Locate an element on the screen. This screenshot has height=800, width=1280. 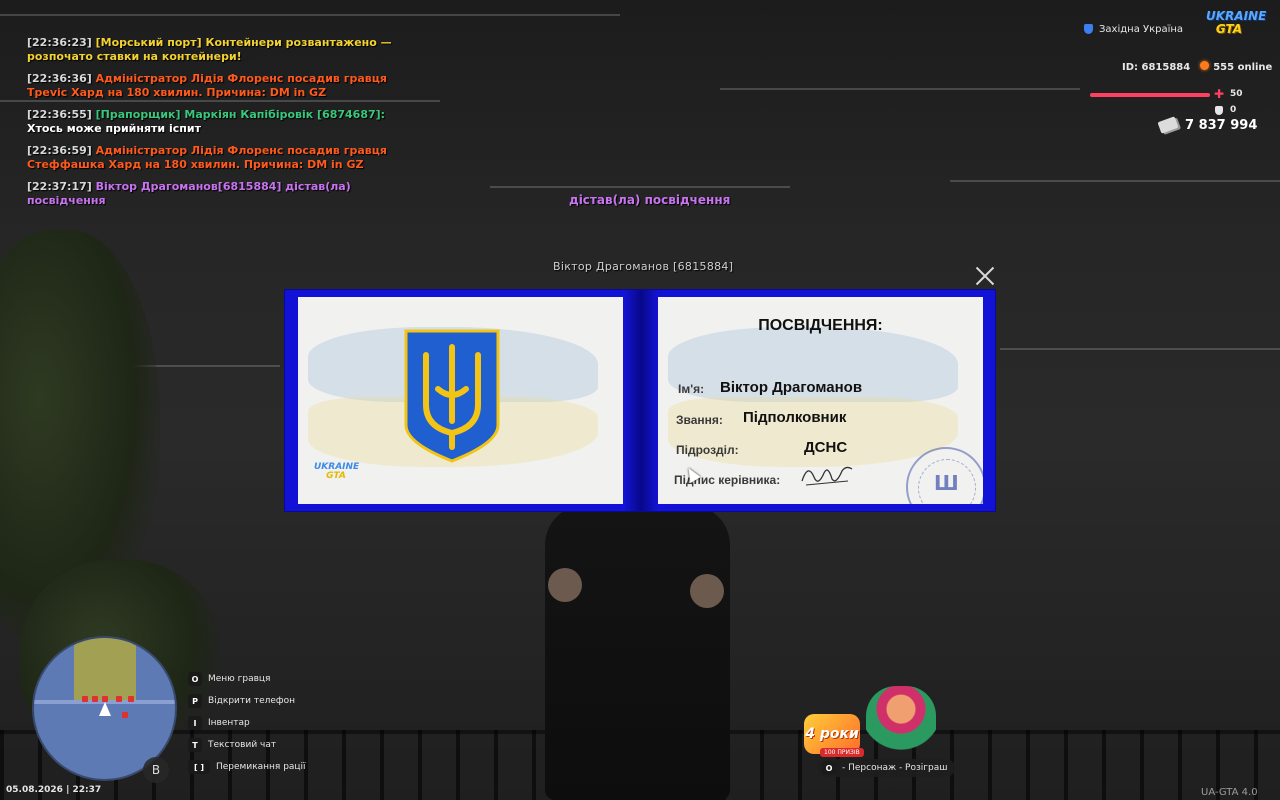
player-info: ID: 6815884 555 online is located at coordinates (1197, 67).